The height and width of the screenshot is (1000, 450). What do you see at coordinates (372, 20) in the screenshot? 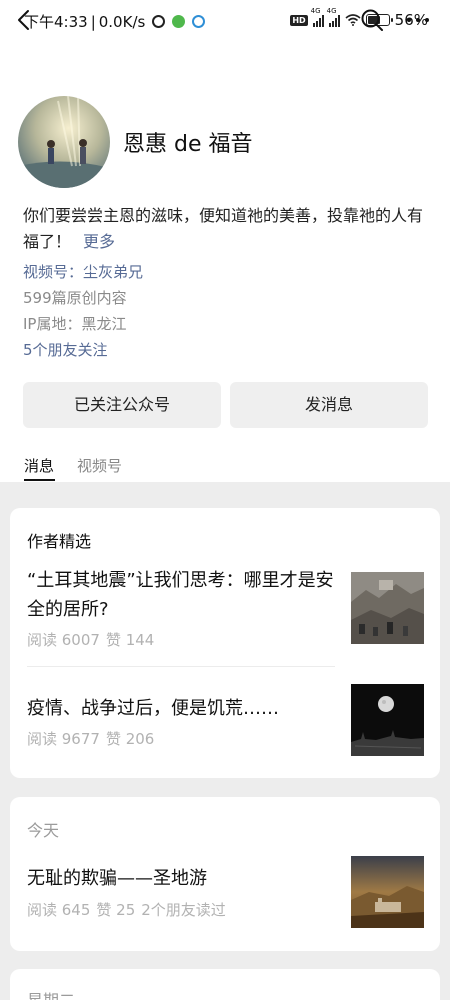
I see `search-icon` at bounding box center [372, 20].